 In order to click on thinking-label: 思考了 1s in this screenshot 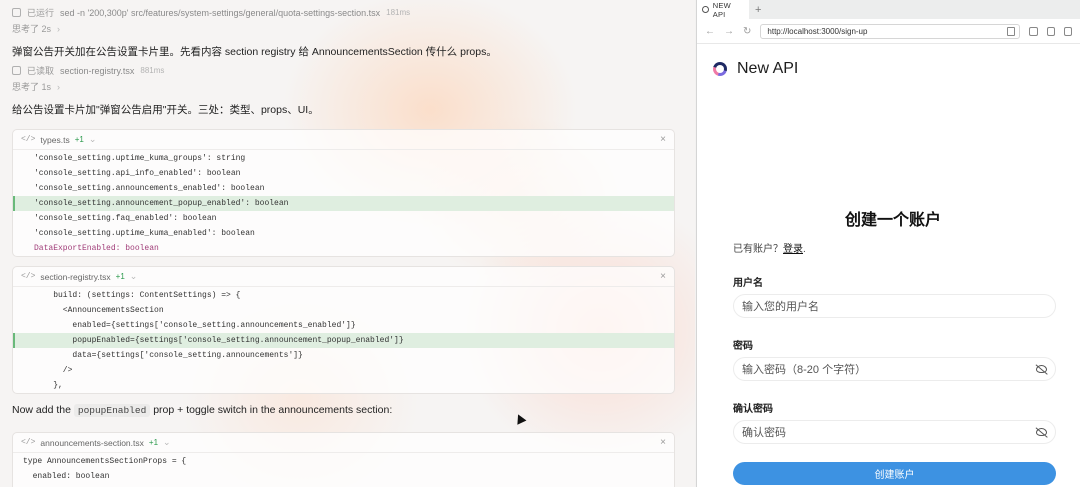, I will do `click(32, 87)`.